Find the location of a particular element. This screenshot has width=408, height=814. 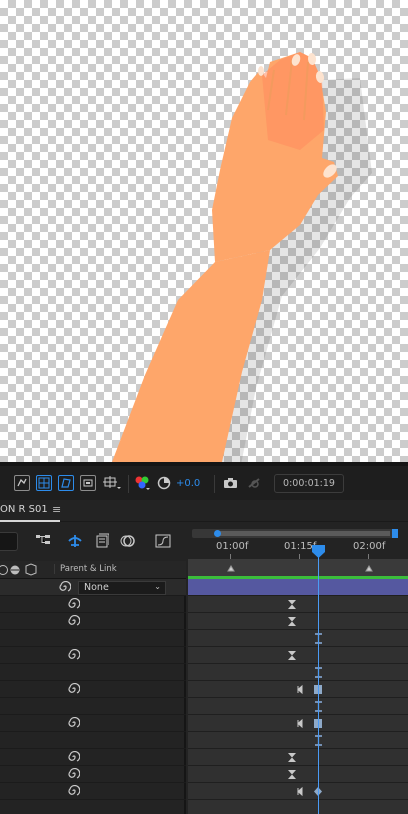

layer-panel: Parent & Link None ⌄ is located at coordinates (93, 687).